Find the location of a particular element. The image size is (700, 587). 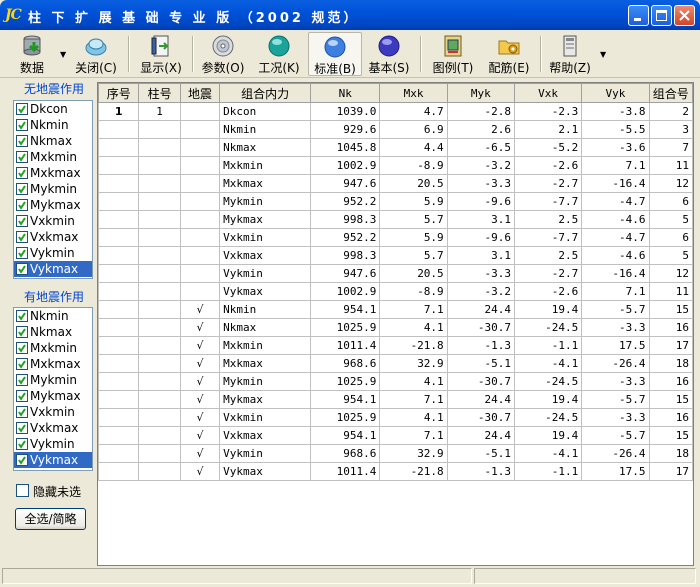

list-item: Dkcon is located at coordinates (53, 109).